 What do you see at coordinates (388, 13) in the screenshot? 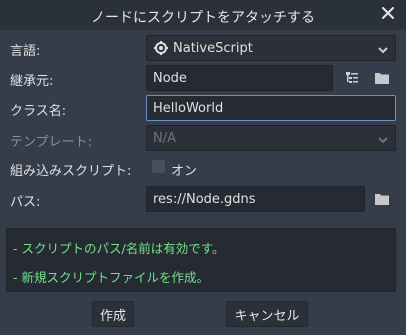
I see `close-icon` at bounding box center [388, 13].